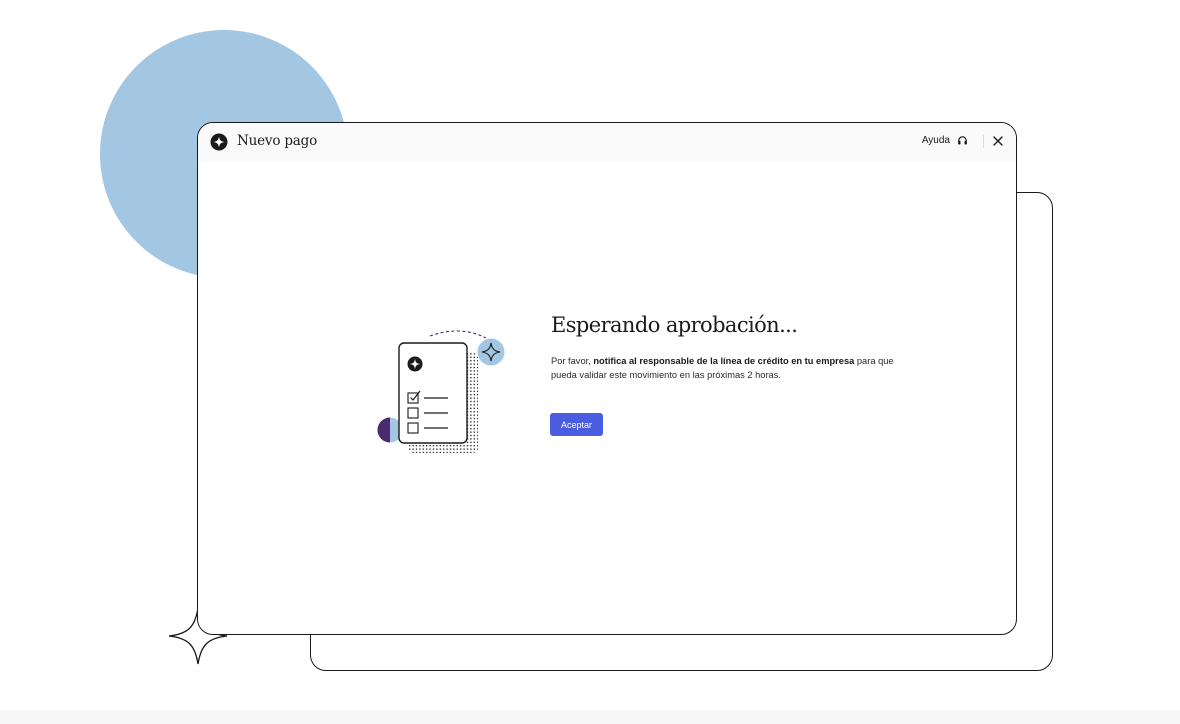 The width and height of the screenshot is (1180, 724). What do you see at coordinates (998, 141) in the screenshot?
I see `close-icon` at bounding box center [998, 141].